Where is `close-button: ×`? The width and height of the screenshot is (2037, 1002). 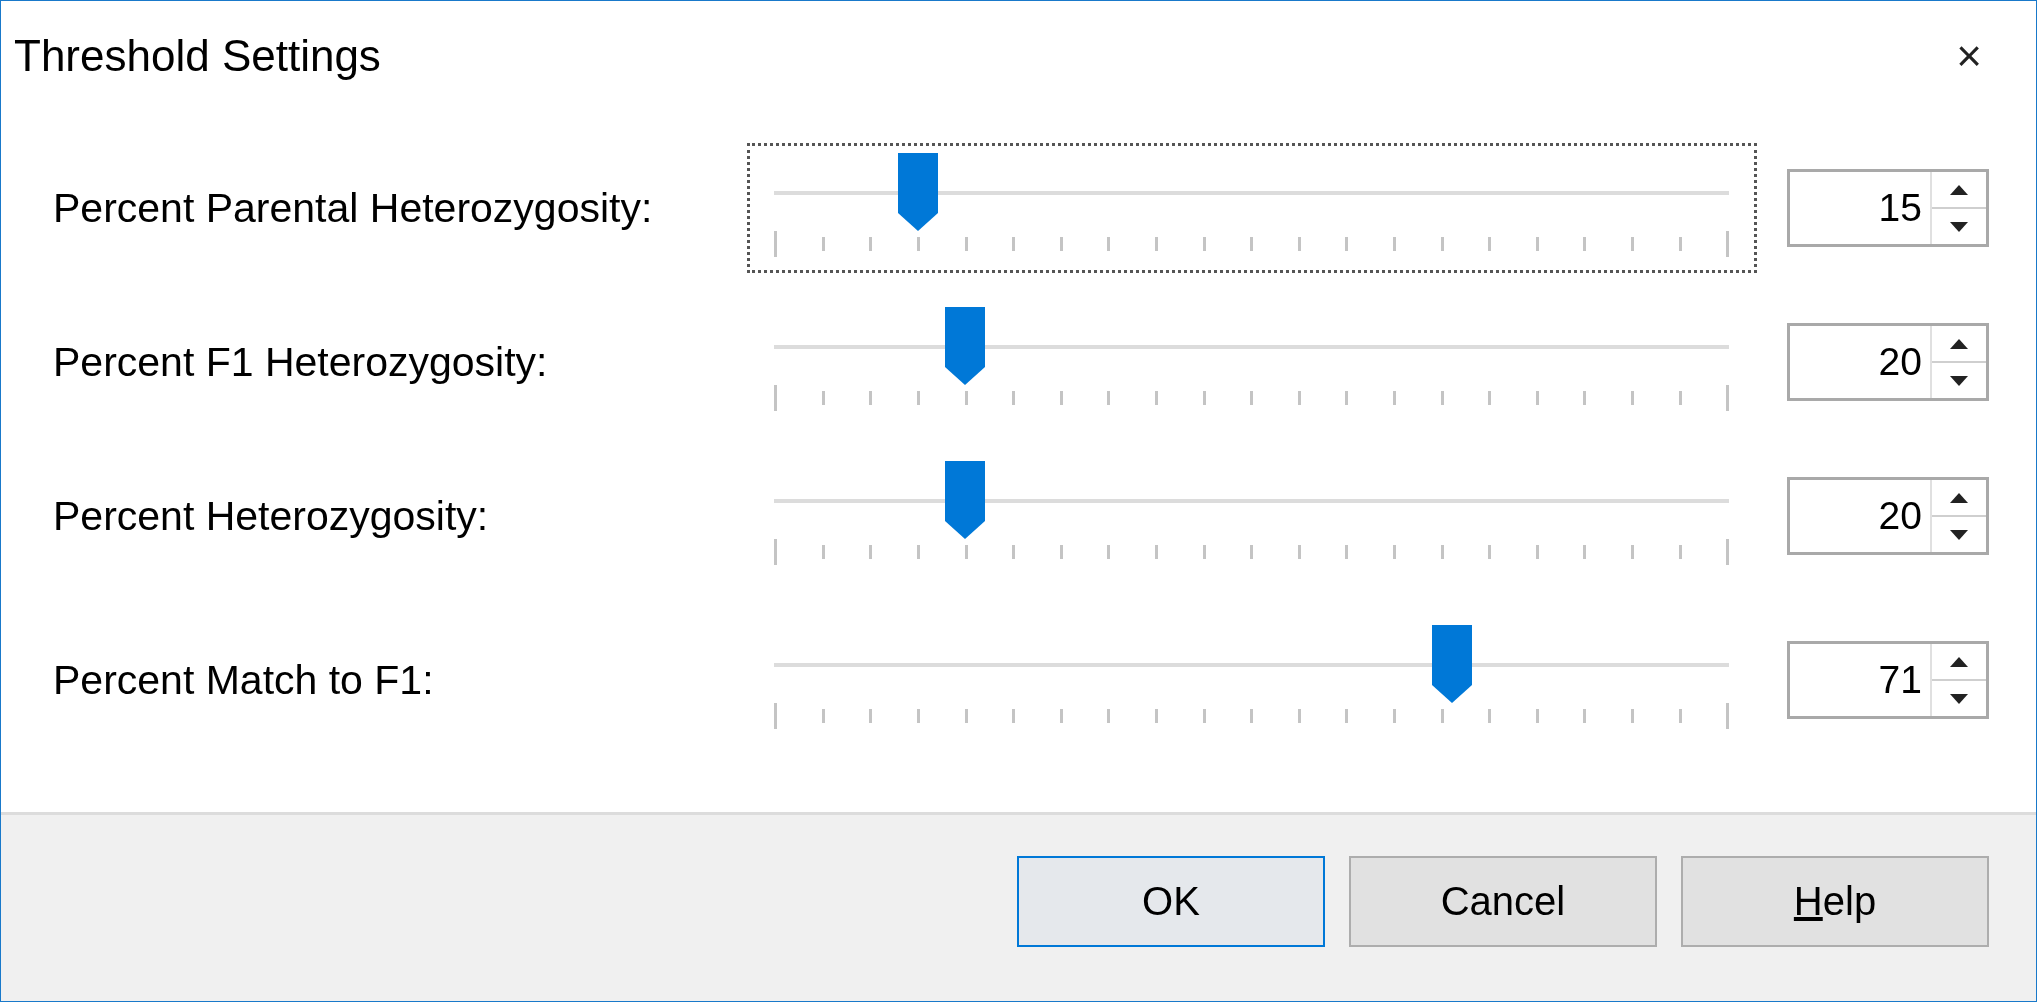 close-button: × is located at coordinates (1969, 55).